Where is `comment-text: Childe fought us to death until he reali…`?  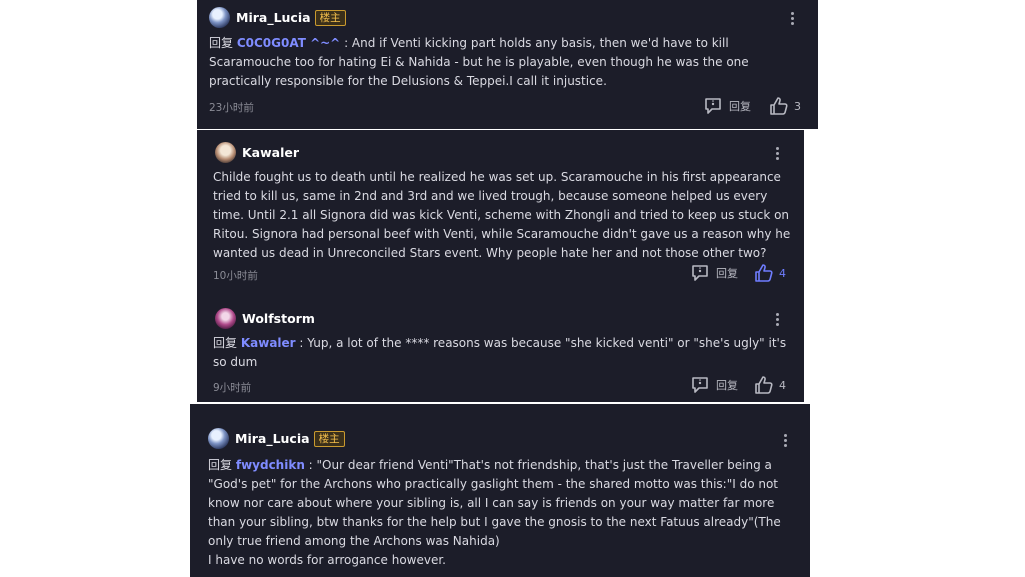
comment-text: Childe fought us to death until he reali… is located at coordinates (503, 215).